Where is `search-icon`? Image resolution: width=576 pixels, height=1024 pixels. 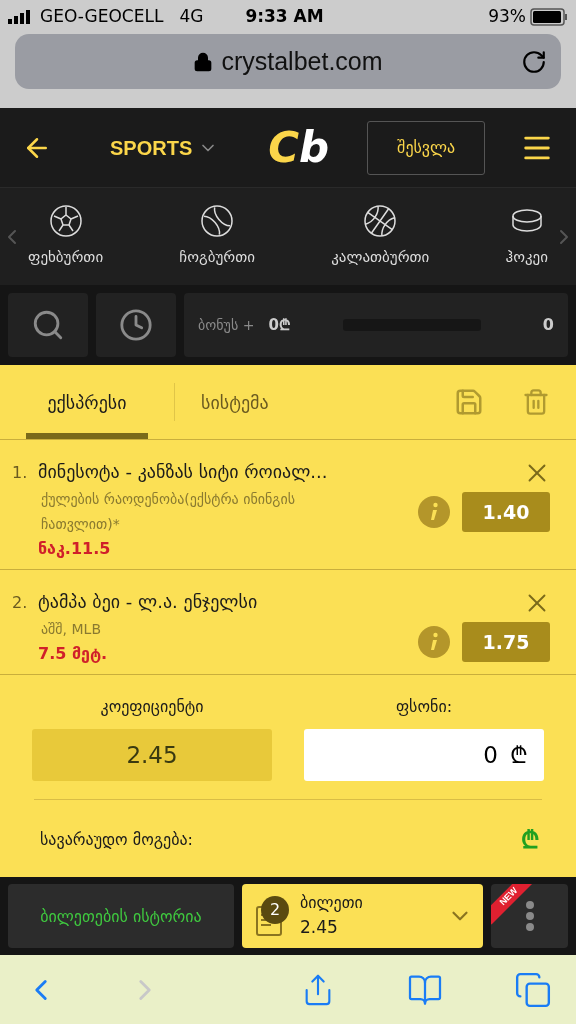
search-icon is located at coordinates (48, 325).